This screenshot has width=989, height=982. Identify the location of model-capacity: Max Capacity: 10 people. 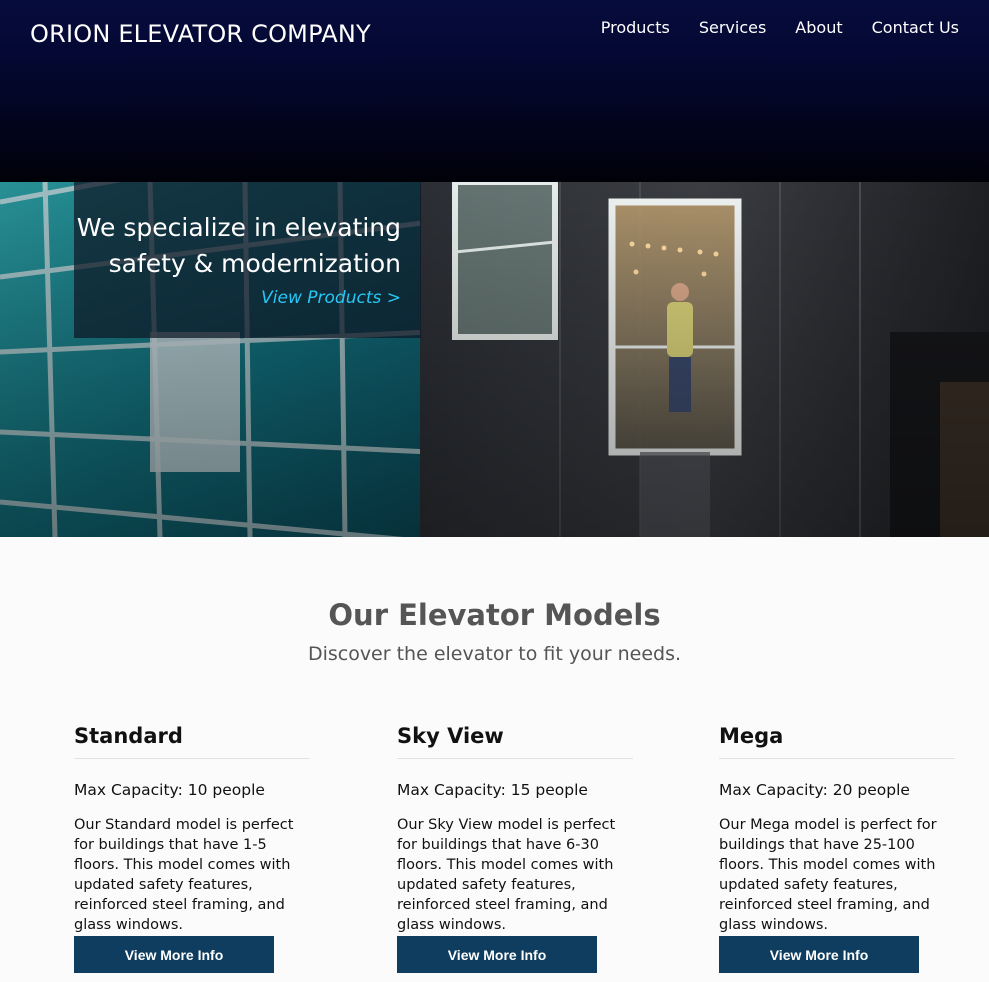
(169, 790).